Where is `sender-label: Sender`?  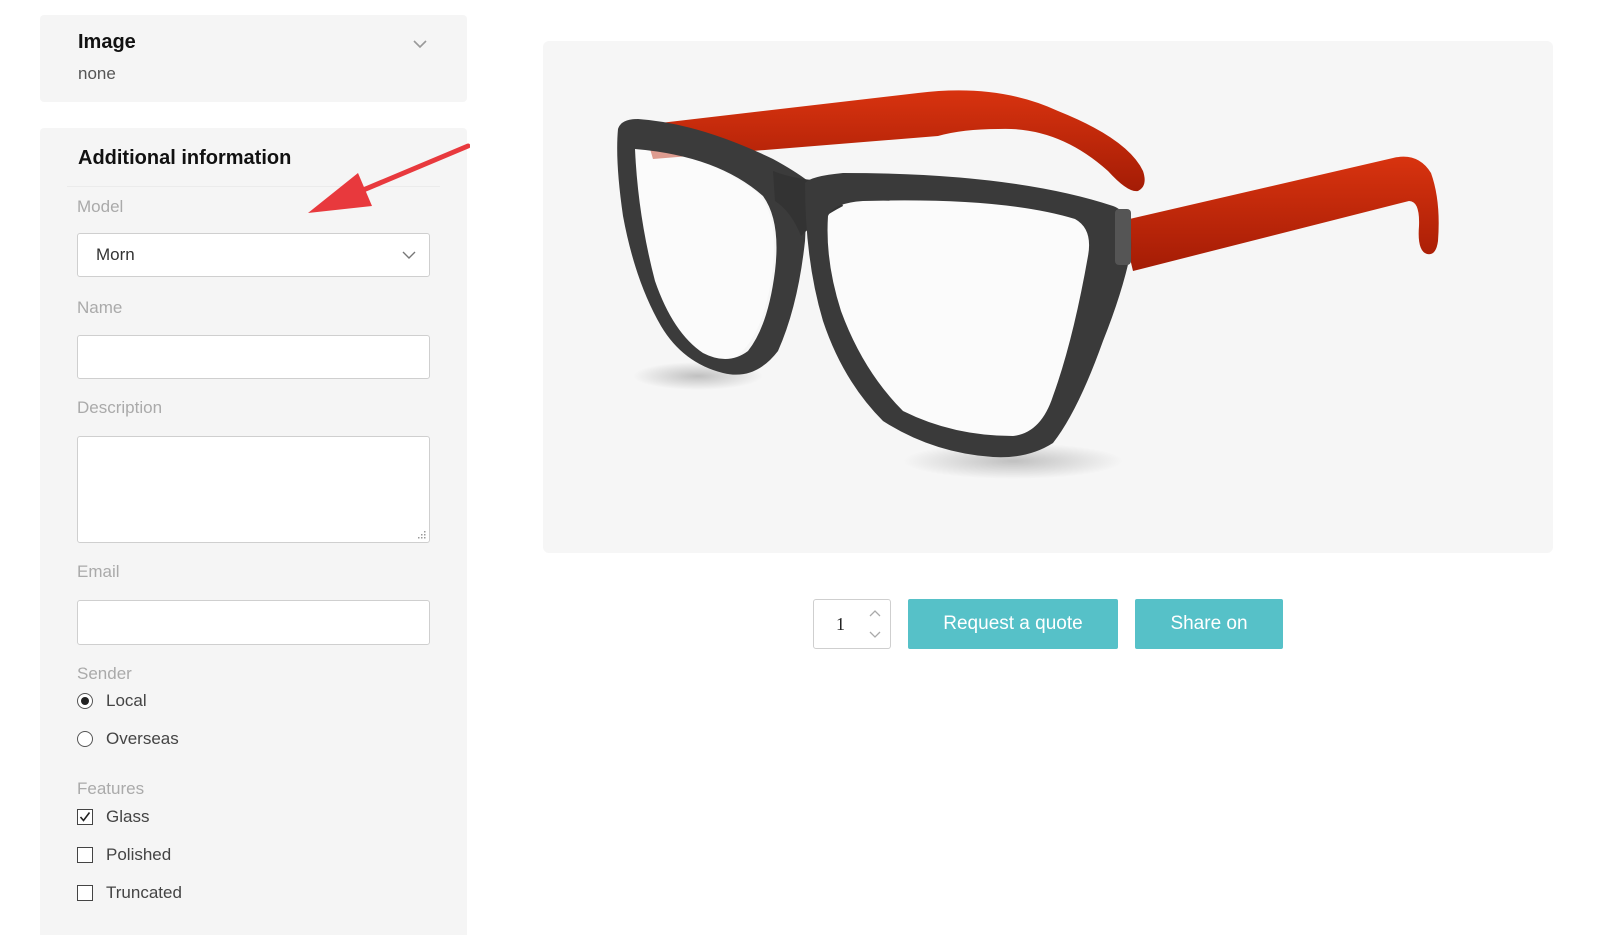 sender-label: Sender is located at coordinates (104, 673).